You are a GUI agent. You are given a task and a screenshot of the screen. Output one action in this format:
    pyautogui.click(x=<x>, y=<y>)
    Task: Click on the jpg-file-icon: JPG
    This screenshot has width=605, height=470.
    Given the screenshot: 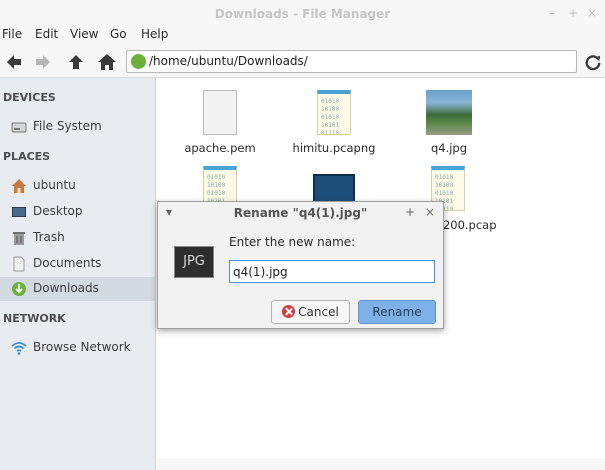 What is the action you would take?
    pyautogui.click(x=194, y=262)
    